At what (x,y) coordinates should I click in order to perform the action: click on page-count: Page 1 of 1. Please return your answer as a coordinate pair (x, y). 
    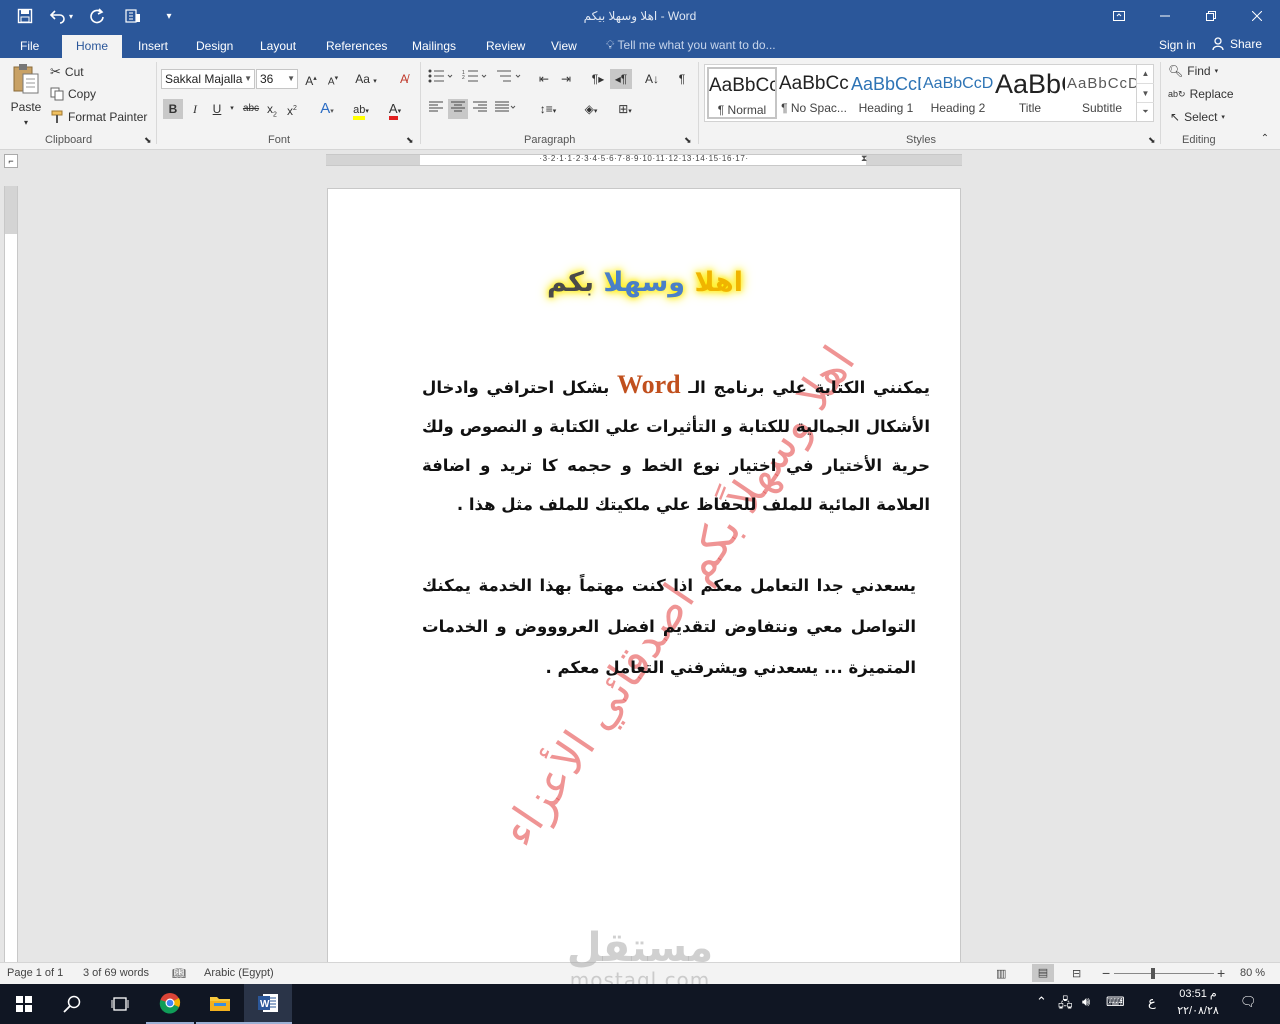
    Looking at the image, I should click on (35, 973).